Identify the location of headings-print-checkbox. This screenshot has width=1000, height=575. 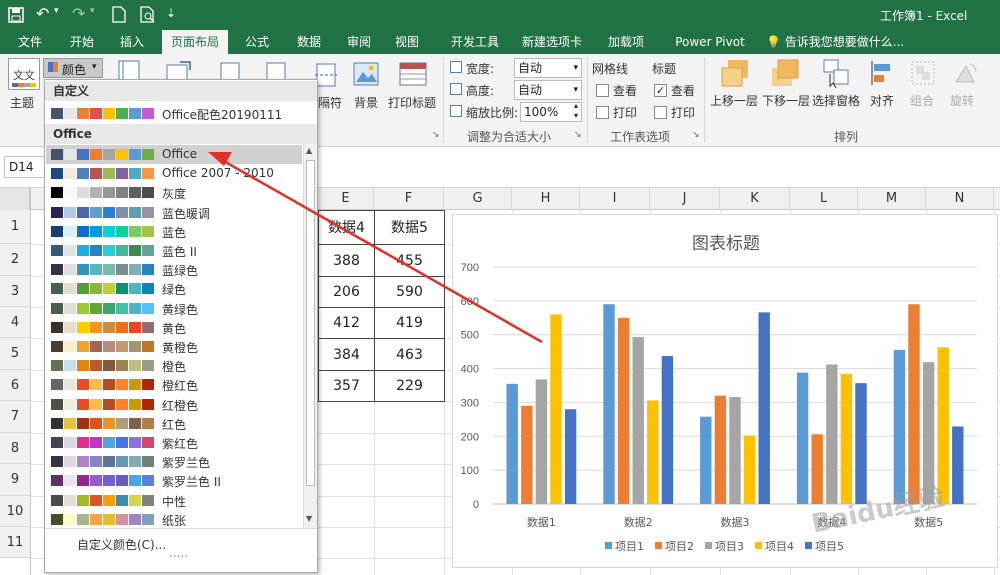
(660, 112).